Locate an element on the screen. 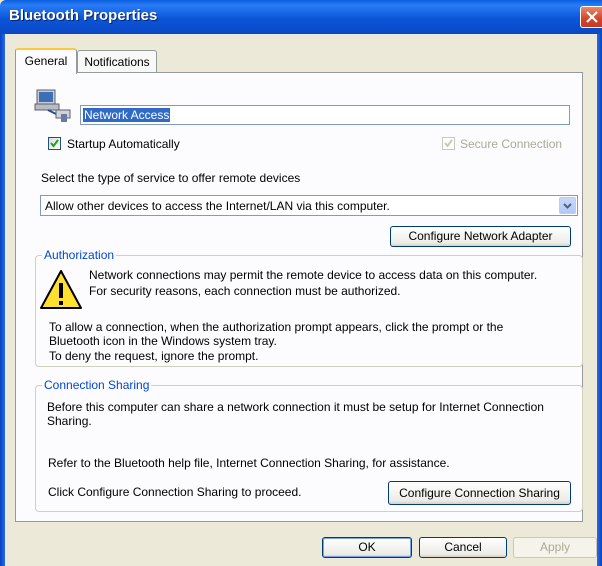  window-frame-left is located at coordinates (2, 300).